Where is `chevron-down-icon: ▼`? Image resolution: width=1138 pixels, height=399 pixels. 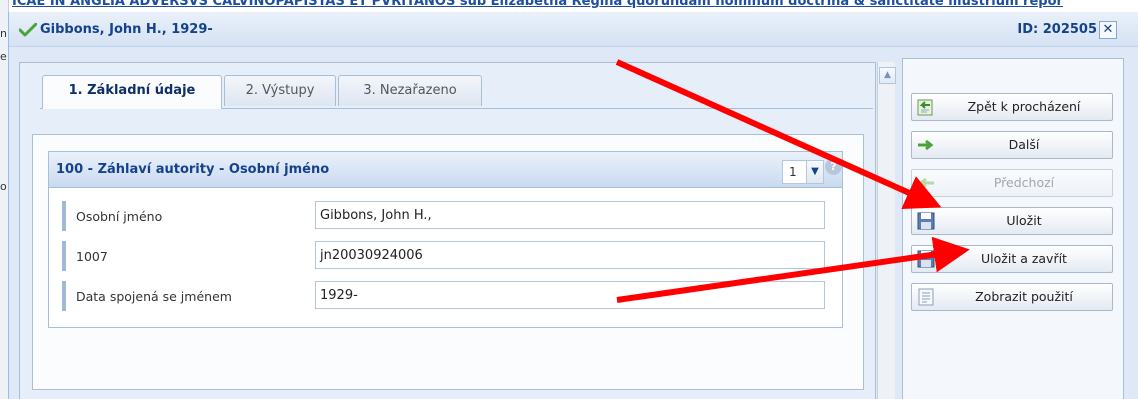
chevron-down-icon: ▼ is located at coordinates (814, 172).